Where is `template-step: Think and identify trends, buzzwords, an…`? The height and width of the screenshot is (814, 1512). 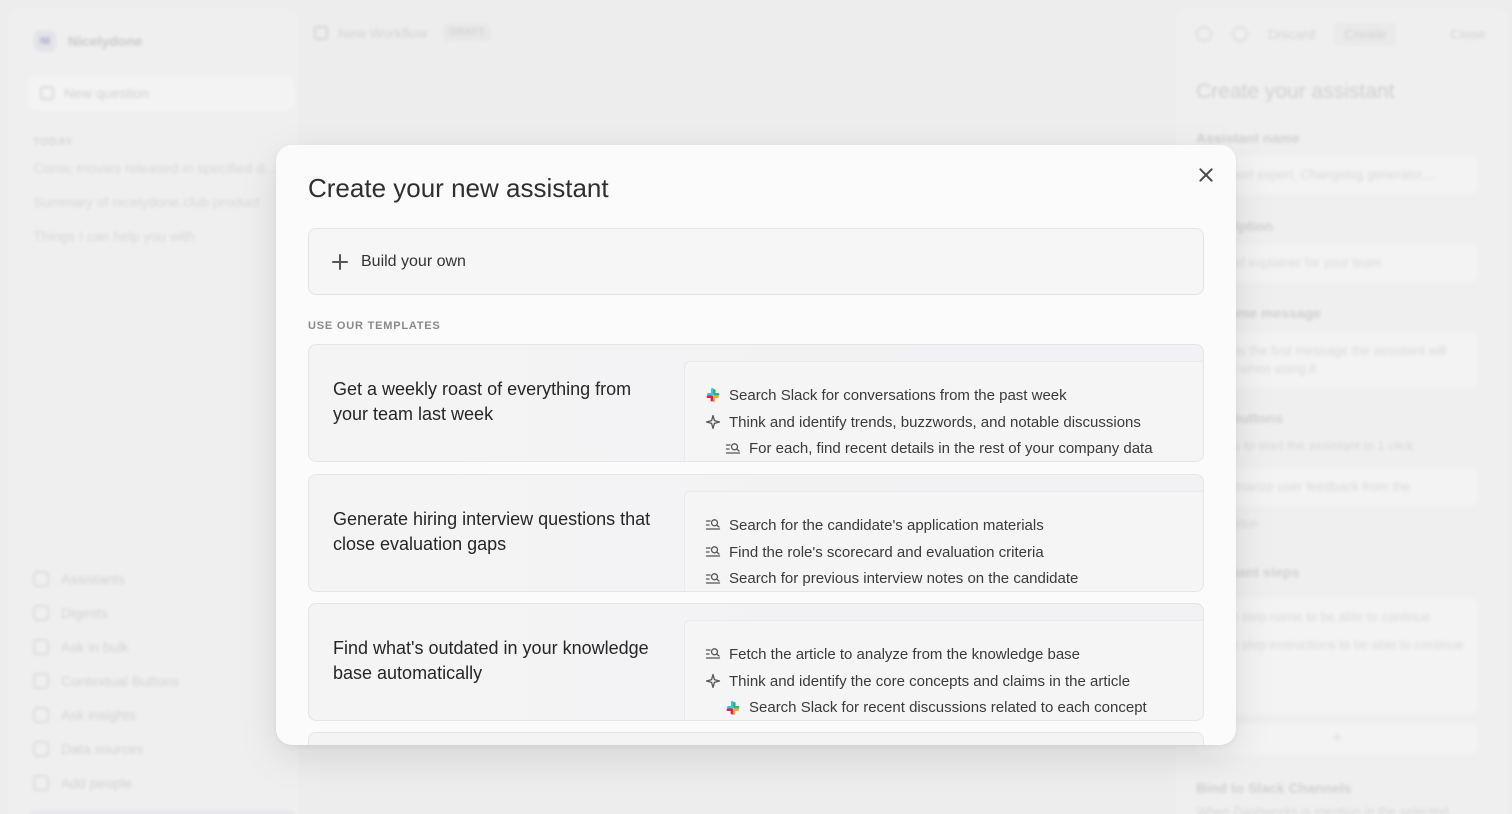
template-step: Think and identify trends, buzzwords, an… is located at coordinates (954, 422).